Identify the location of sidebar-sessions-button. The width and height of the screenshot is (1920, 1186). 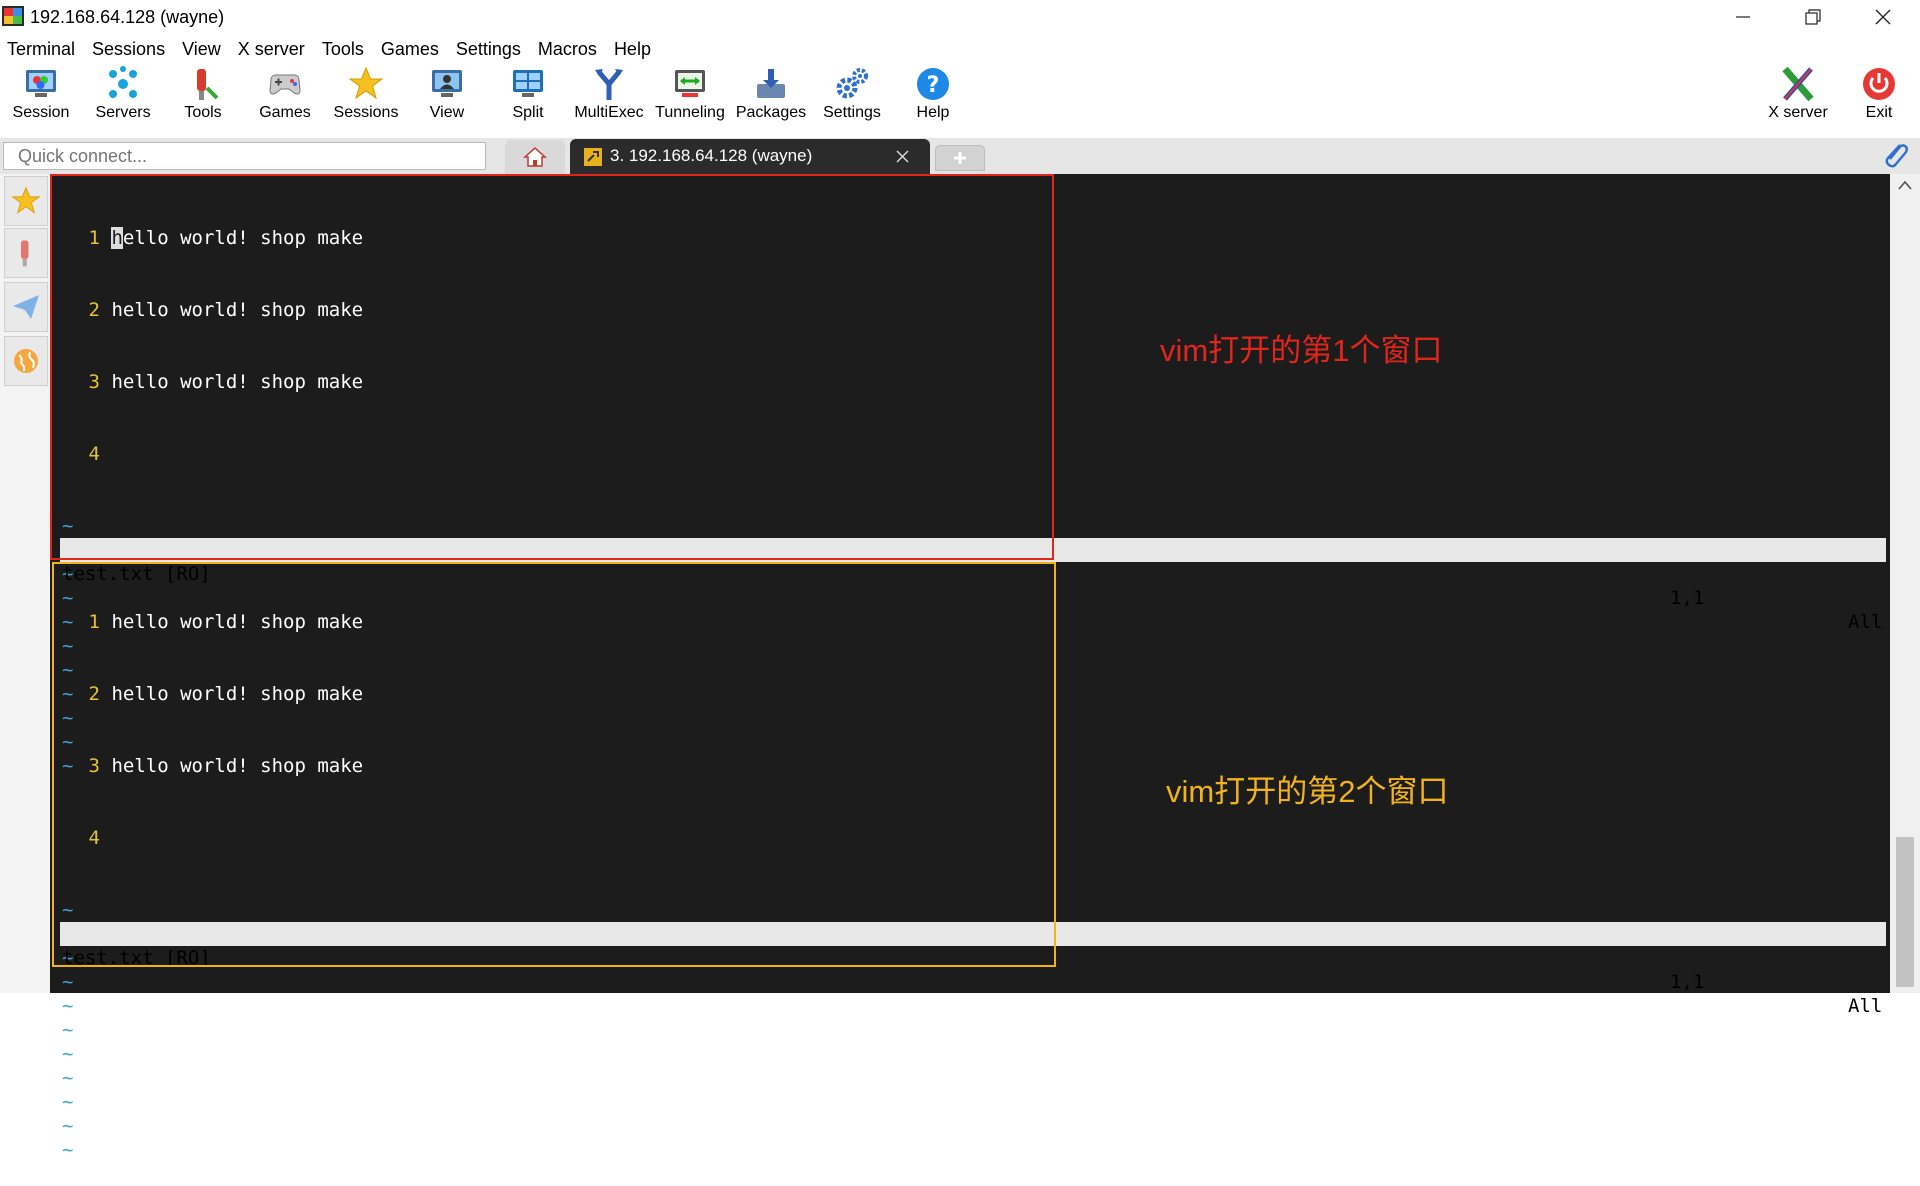
(26, 201).